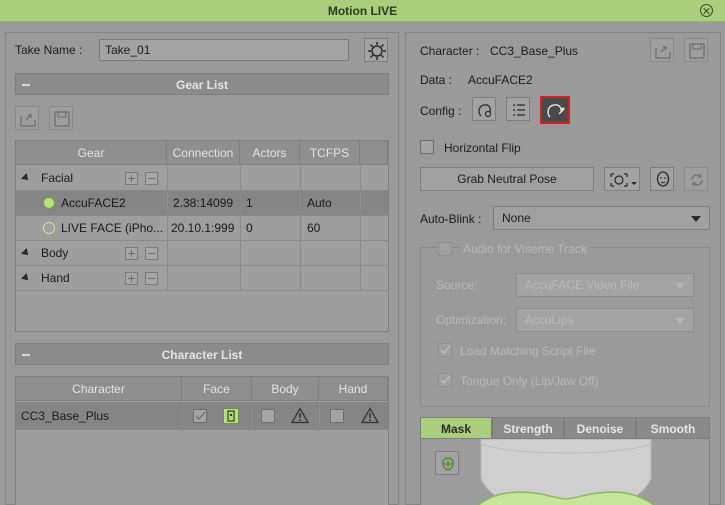 Image resolution: width=725 pixels, height=505 pixels. What do you see at coordinates (457, 285) in the screenshot?
I see `source-label: Source:` at bounding box center [457, 285].